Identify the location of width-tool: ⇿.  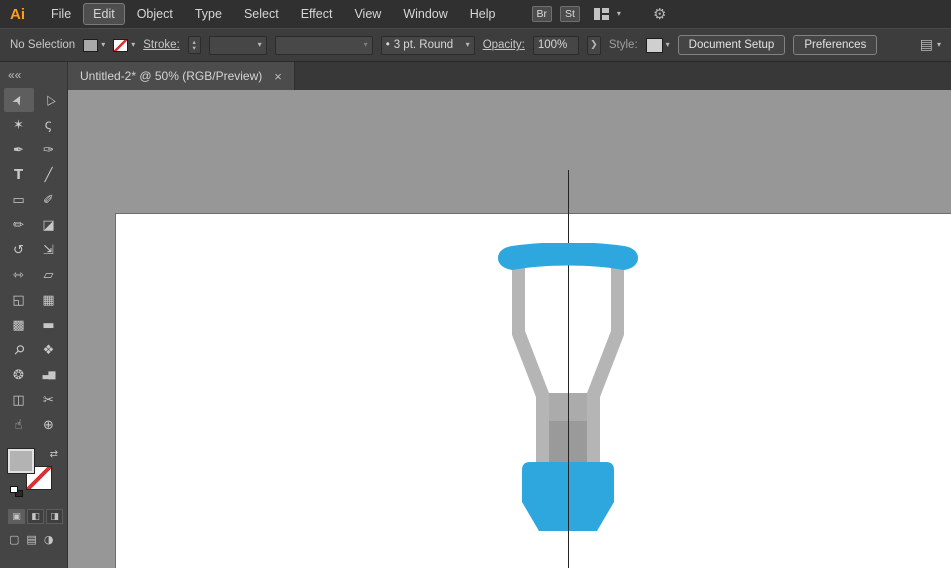
(19, 275).